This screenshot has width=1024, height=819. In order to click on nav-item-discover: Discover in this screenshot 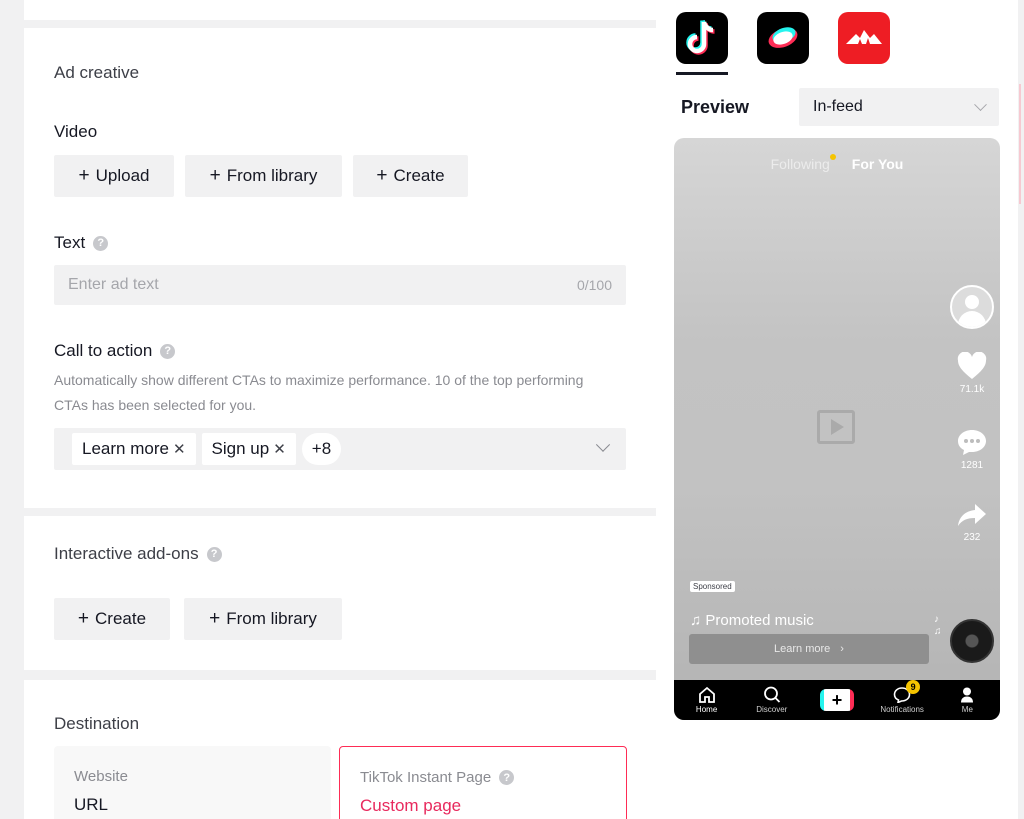, I will do `click(772, 700)`.